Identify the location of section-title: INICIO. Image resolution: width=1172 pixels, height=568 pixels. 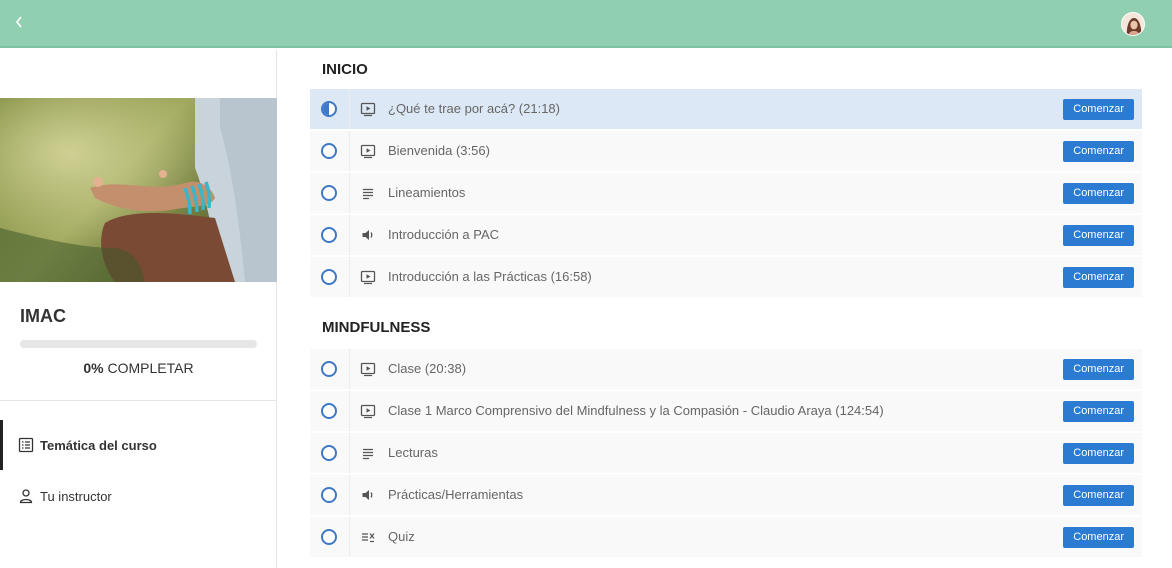
(345, 69).